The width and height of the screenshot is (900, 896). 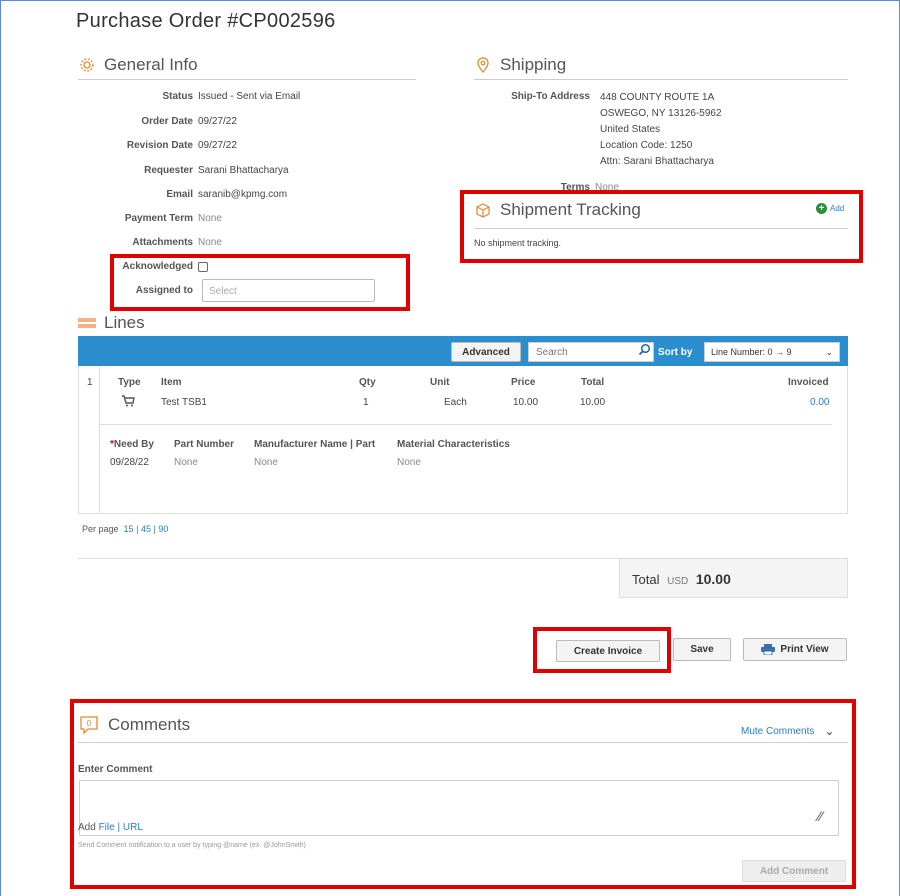 I want to click on shipment-tracking-heading: Shipment Tracking, so click(x=570, y=209).